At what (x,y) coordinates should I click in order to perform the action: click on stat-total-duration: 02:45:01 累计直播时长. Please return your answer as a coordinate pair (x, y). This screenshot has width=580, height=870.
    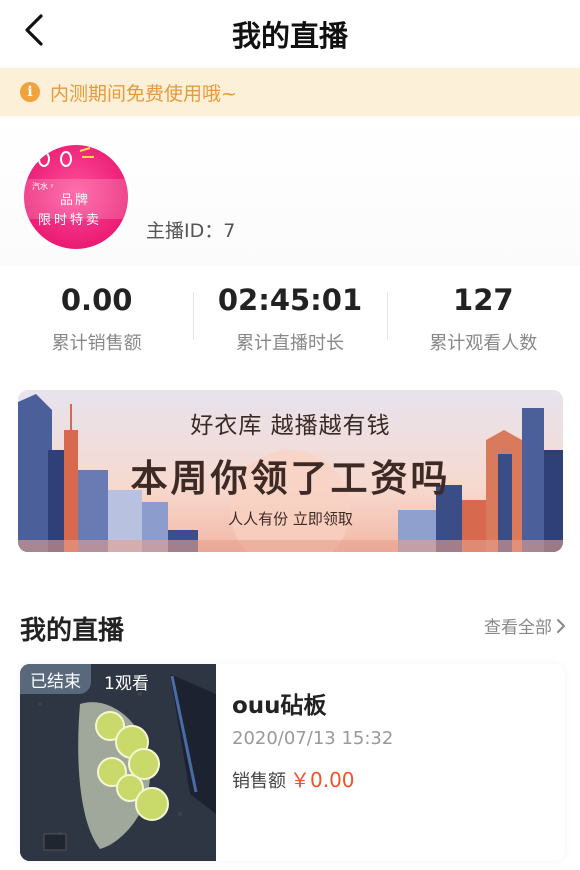
    Looking at the image, I should click on (289, 320).